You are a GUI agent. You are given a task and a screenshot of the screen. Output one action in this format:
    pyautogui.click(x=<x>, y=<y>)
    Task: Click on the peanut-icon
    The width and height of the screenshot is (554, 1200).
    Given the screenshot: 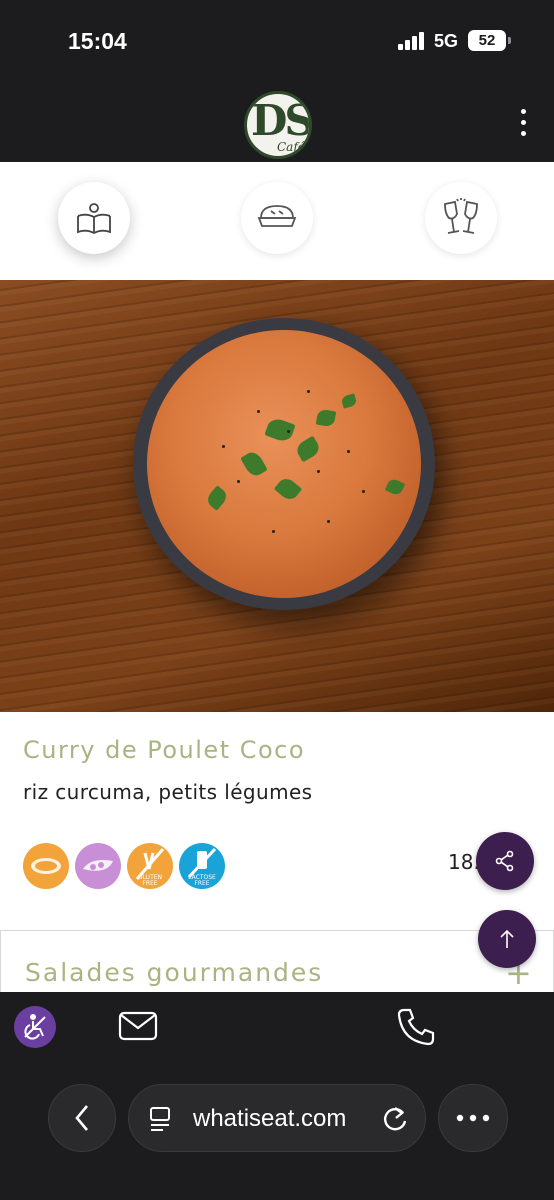 What is the action you would take?
    pyautogui.click(x=46, y=866)
    